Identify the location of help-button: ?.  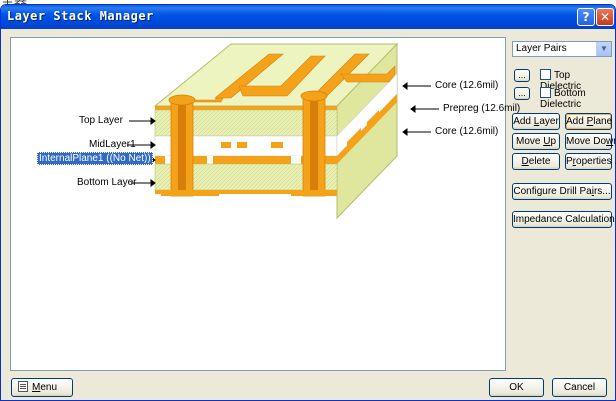
(586, 17).